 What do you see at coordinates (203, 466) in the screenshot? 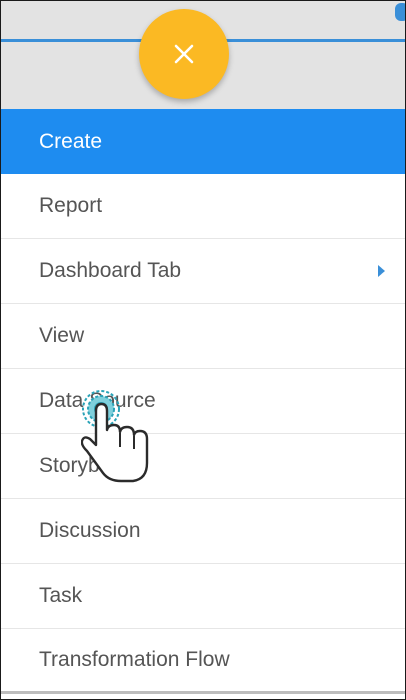
I see `menu-item-storyboard: Storyboard` at bounding box center [203, 466].